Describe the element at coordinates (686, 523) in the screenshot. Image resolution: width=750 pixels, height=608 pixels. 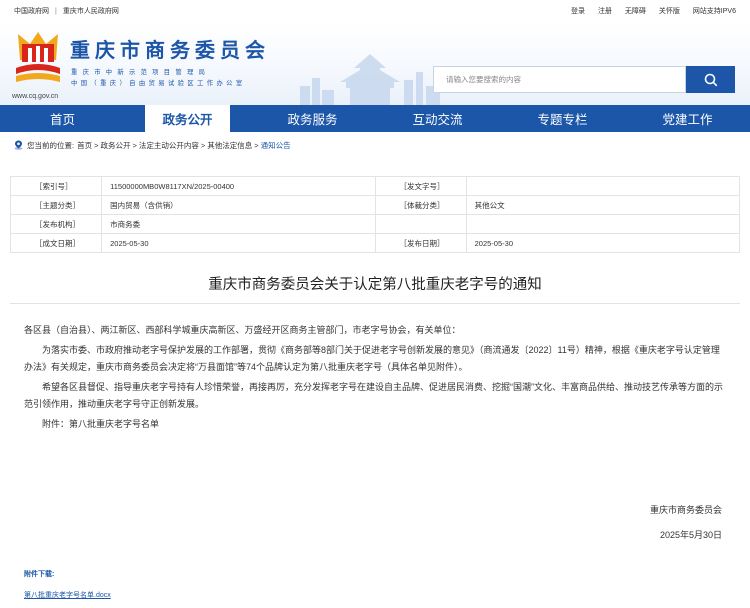
I see `article-signature-block: 重庆市商务委员会 2025年5月30日` at that location.